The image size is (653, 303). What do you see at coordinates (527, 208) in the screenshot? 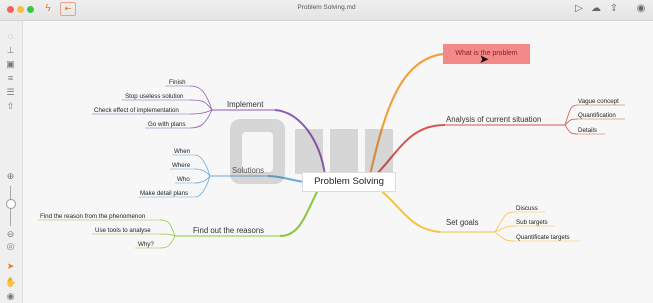
I see `node-discuss: Discuss` at bounding box center [527, 208].